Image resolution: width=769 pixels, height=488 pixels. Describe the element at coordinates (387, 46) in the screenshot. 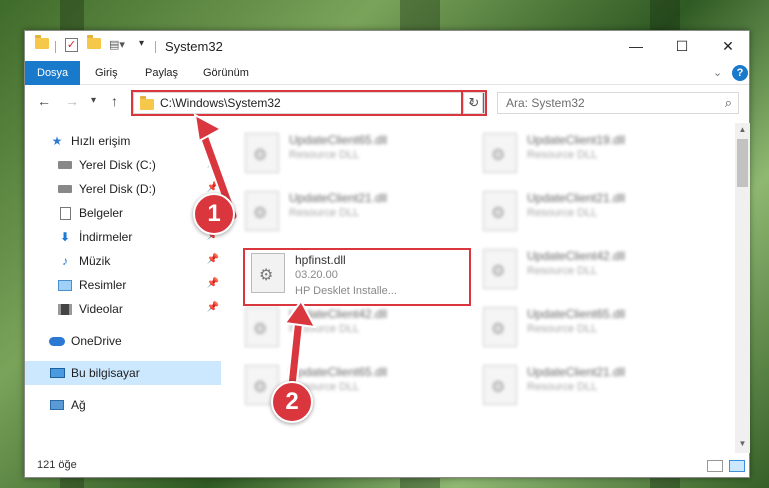

I see `title-bar: ✓ ▤▾ ▾ System32 — ☐ ✕` at that location.